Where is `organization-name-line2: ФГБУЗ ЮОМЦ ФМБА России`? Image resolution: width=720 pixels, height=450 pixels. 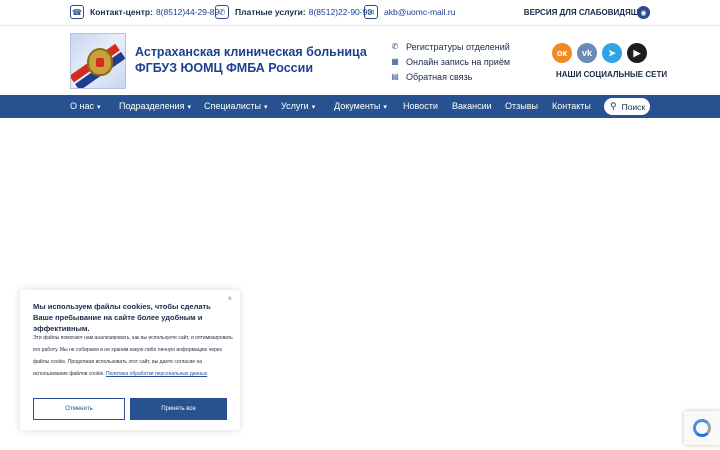 organization-name-line2: ФГБУЗ ЮОМЦ ФМБА России is located at coordinates (224, 68).